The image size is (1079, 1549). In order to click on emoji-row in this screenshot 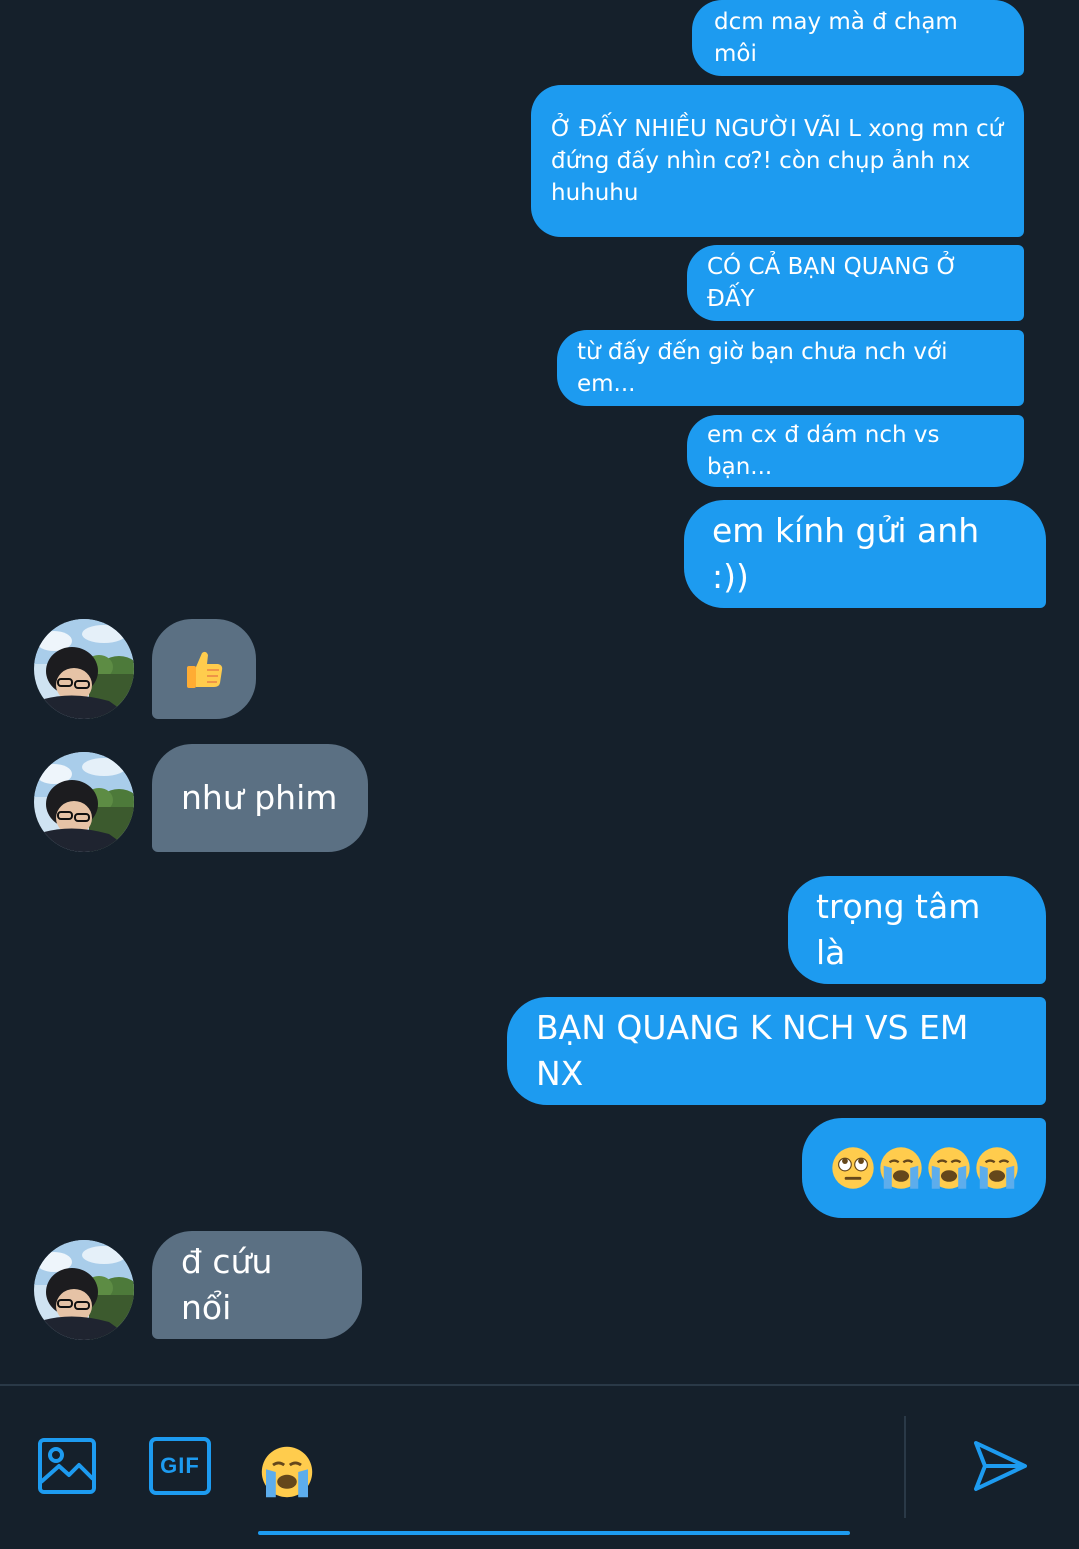, I will do `click(925, 1168)`.